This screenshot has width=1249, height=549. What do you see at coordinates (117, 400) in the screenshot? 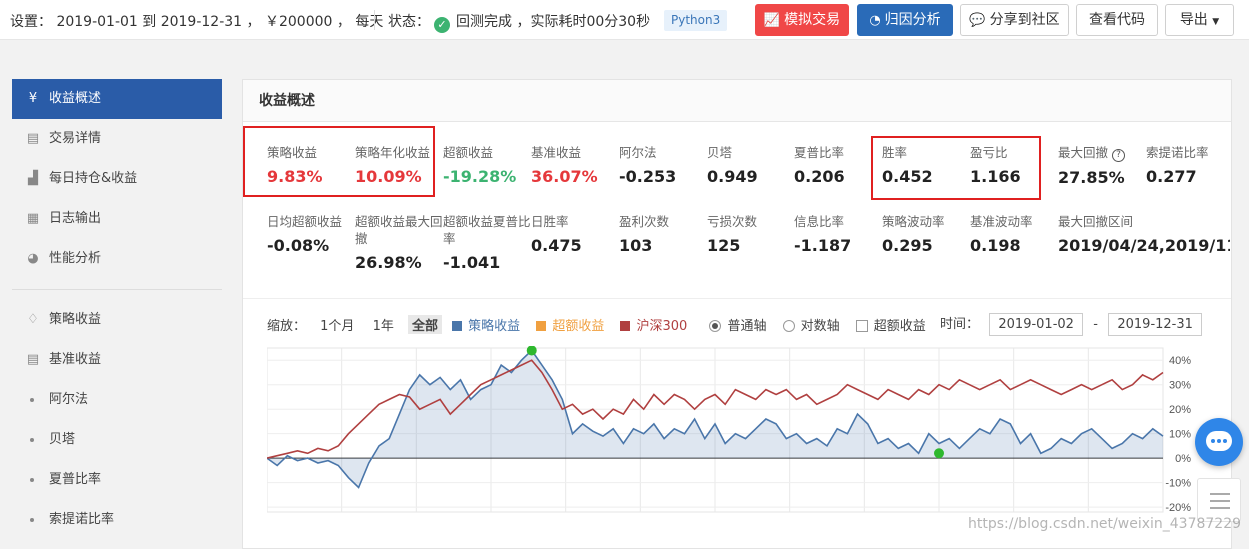
I see `sidebar-subitem-alpha: 阿尔法` at bounding box center [117, 400].